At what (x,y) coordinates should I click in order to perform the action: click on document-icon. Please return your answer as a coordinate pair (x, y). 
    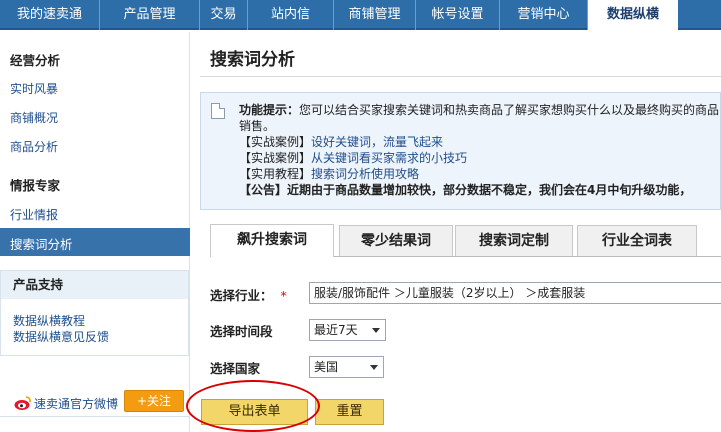
    Looking at the image, I should click on (218, 111).